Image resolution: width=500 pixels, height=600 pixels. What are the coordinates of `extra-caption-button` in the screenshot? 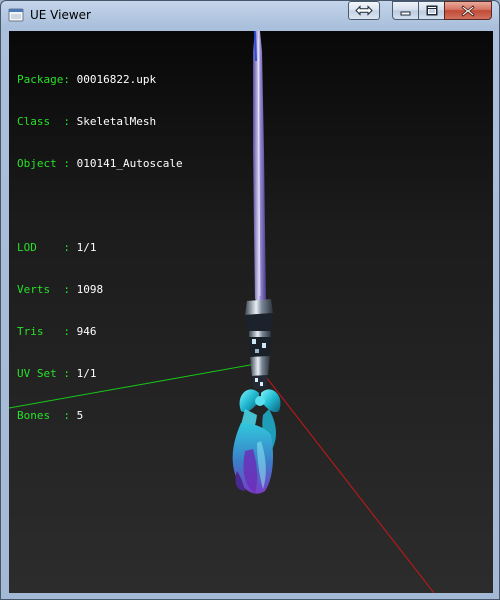 It's located at (364, 10).